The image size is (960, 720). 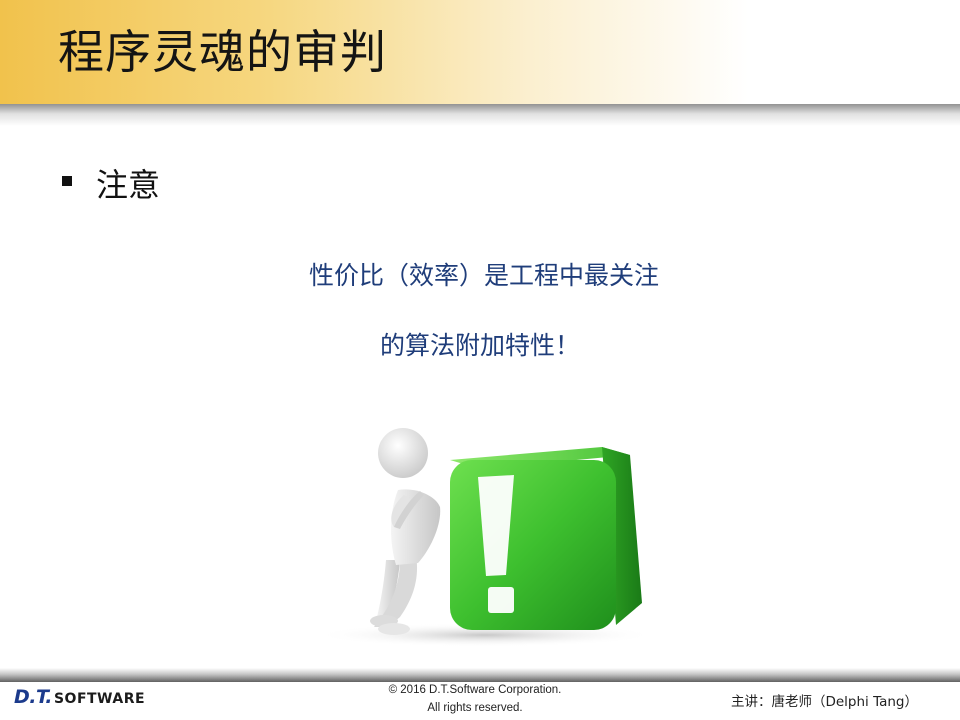 I want to click on thinking-figure, so click(x=405, y=531).